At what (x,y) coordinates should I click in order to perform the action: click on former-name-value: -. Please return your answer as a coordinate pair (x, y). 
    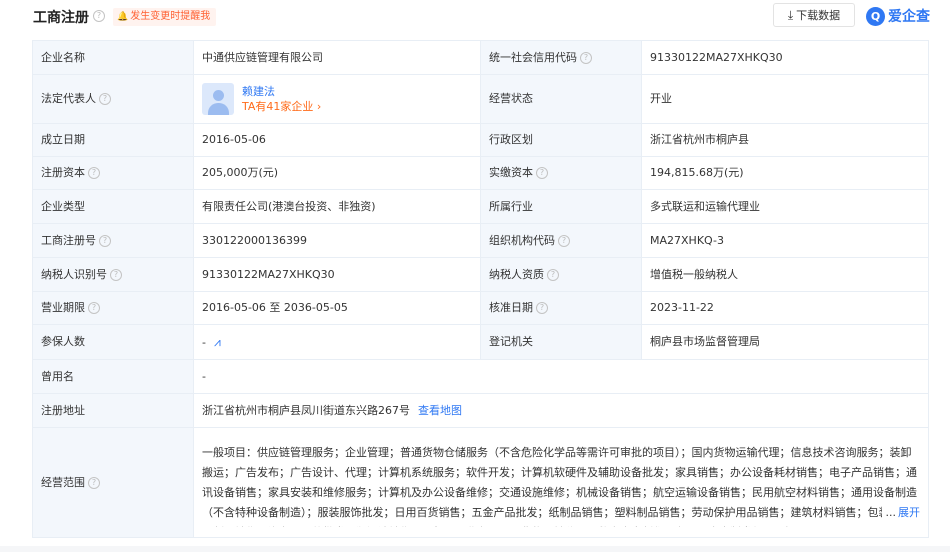
    Looking at the image, I should click on (561, 376).